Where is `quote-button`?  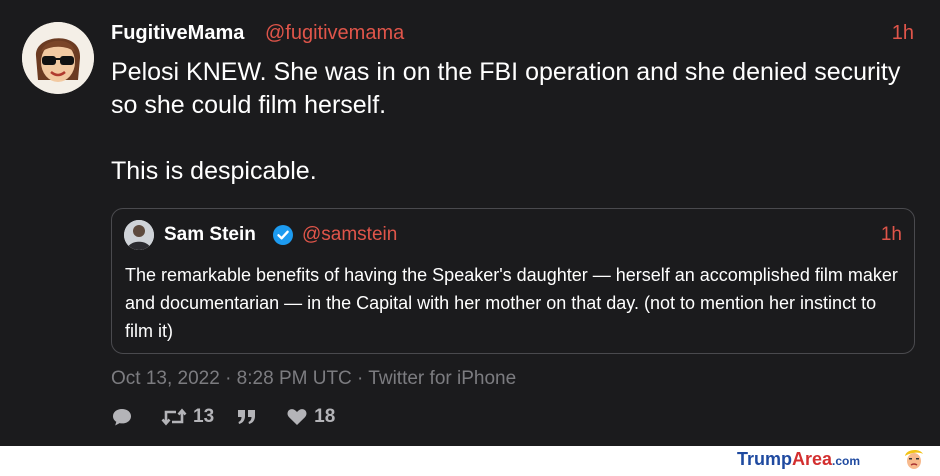 quote-button is located at coordinates (250, 417).